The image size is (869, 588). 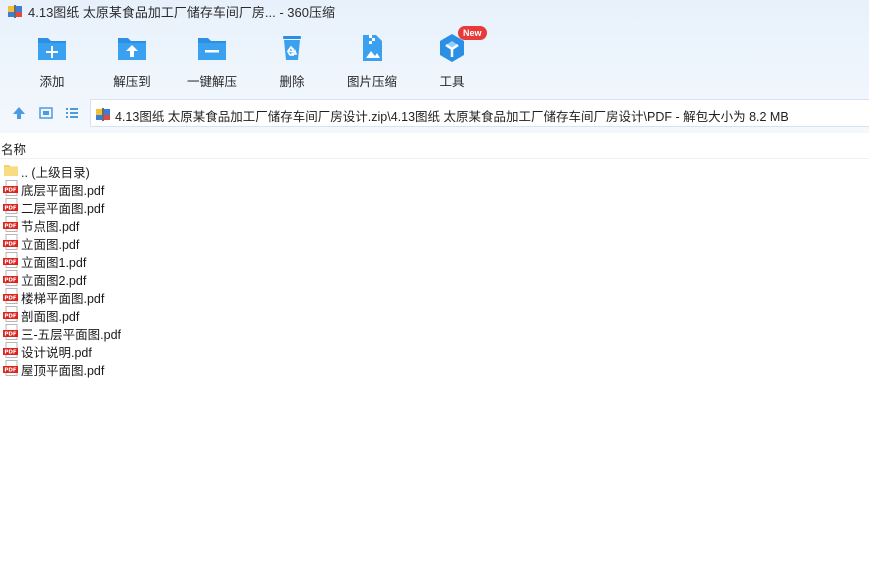 What do you see at coordinates (132, 82) in the screenshot?
I see `extract-to-label: 解压到` at bounding box center [132, 82].